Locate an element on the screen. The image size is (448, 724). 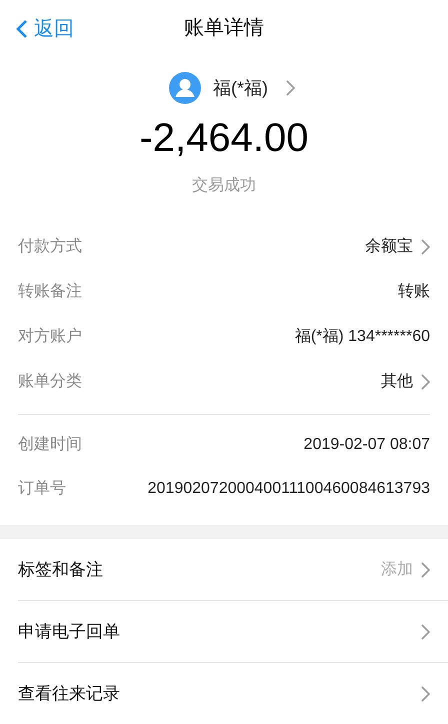
action-label: 申请电子回单 is located at coordinates (69, 631).